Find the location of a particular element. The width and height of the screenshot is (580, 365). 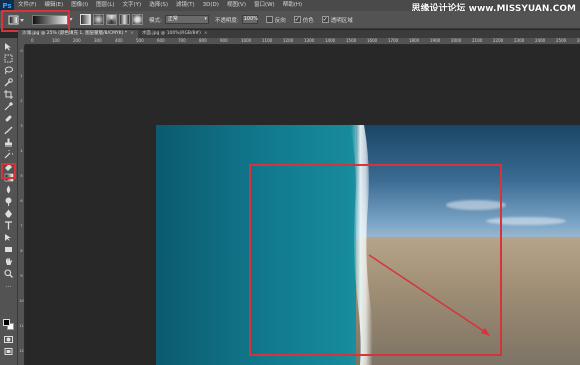

gradient-tool-highlight is located at coordinates (8, 171).